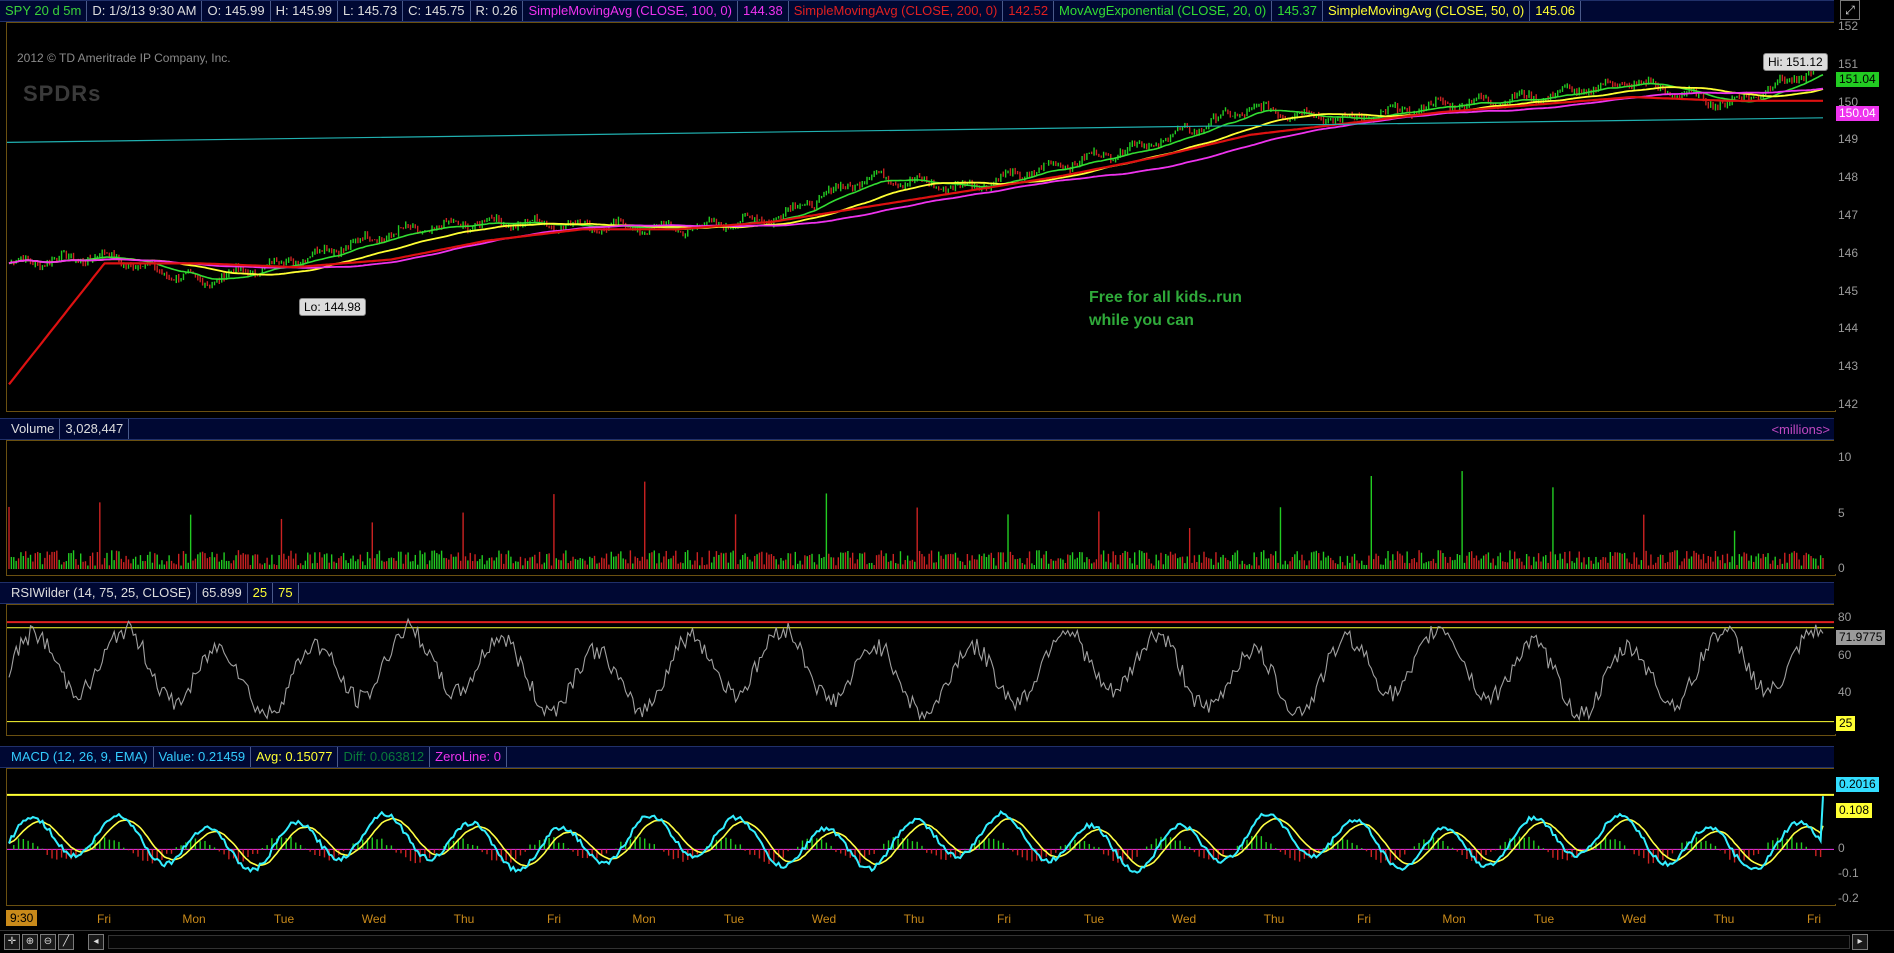 This screenshot has width=1894, height=953. Describe the element at coordinates (979, 942) in the screenshot. I see `time-scrollbar` at that location.